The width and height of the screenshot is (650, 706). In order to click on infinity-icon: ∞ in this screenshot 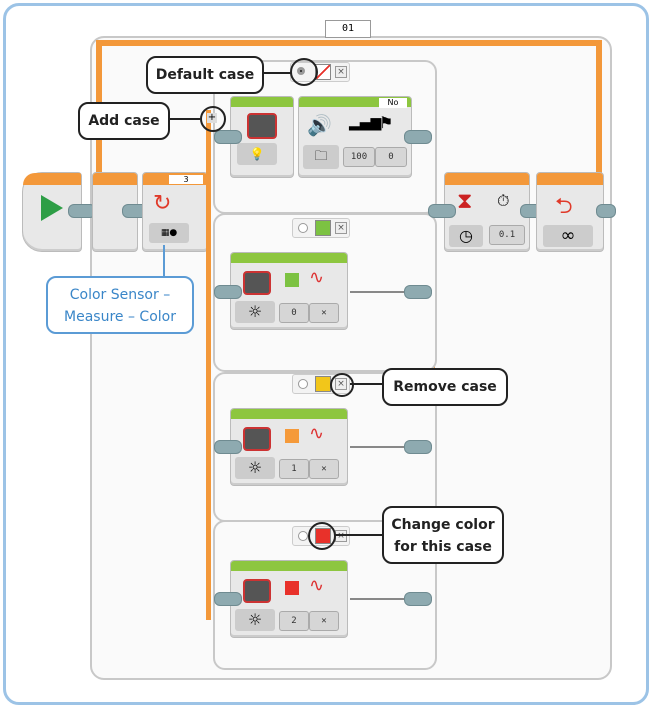, I will do `click(568, 236)`.